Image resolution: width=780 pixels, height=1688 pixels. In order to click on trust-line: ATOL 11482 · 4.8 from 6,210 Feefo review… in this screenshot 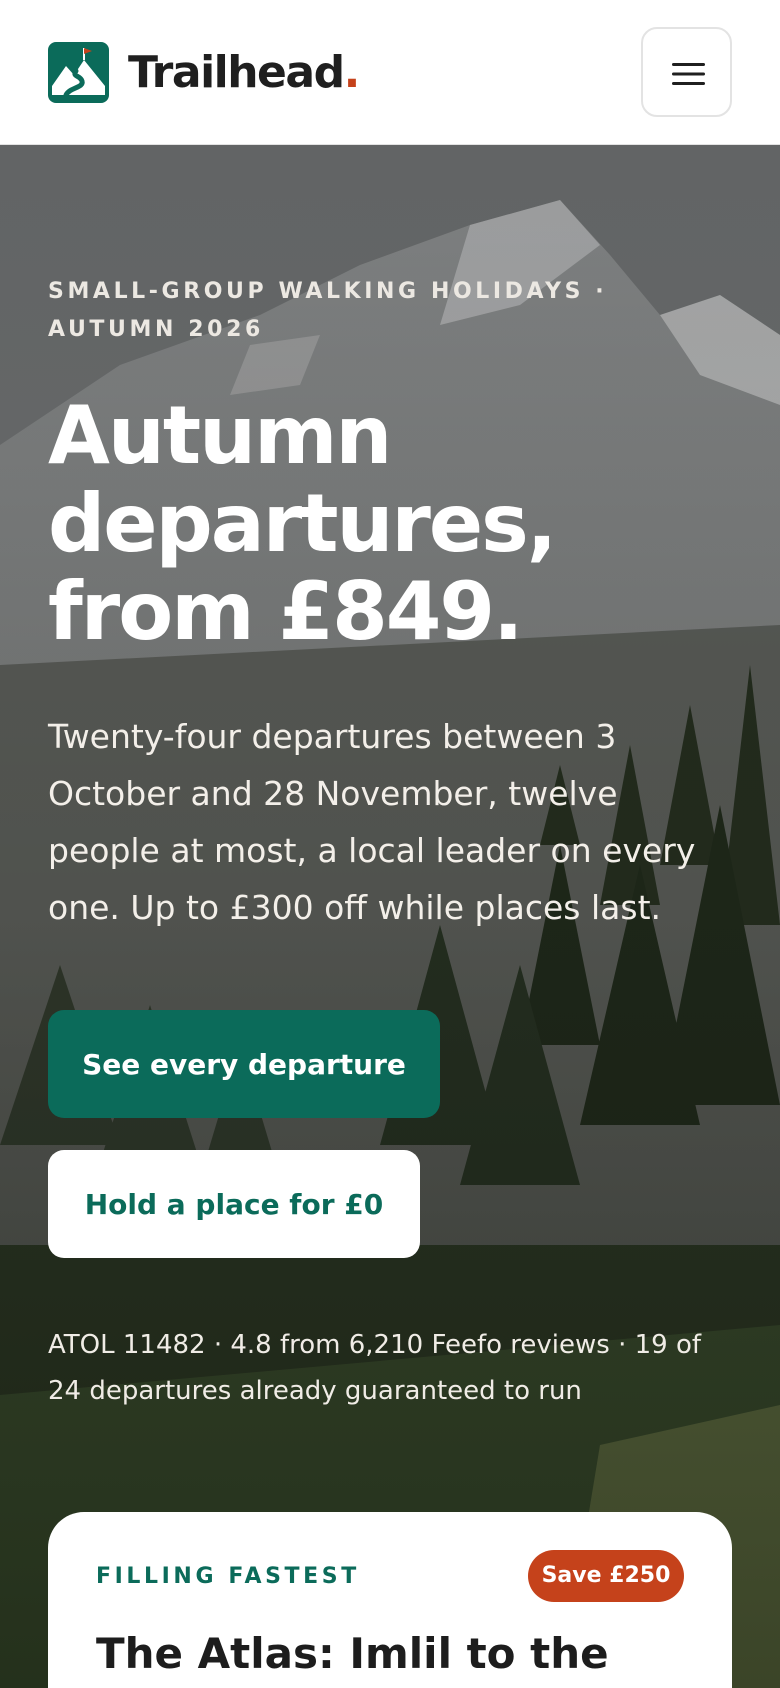, I will do `click(375, 1368)`.